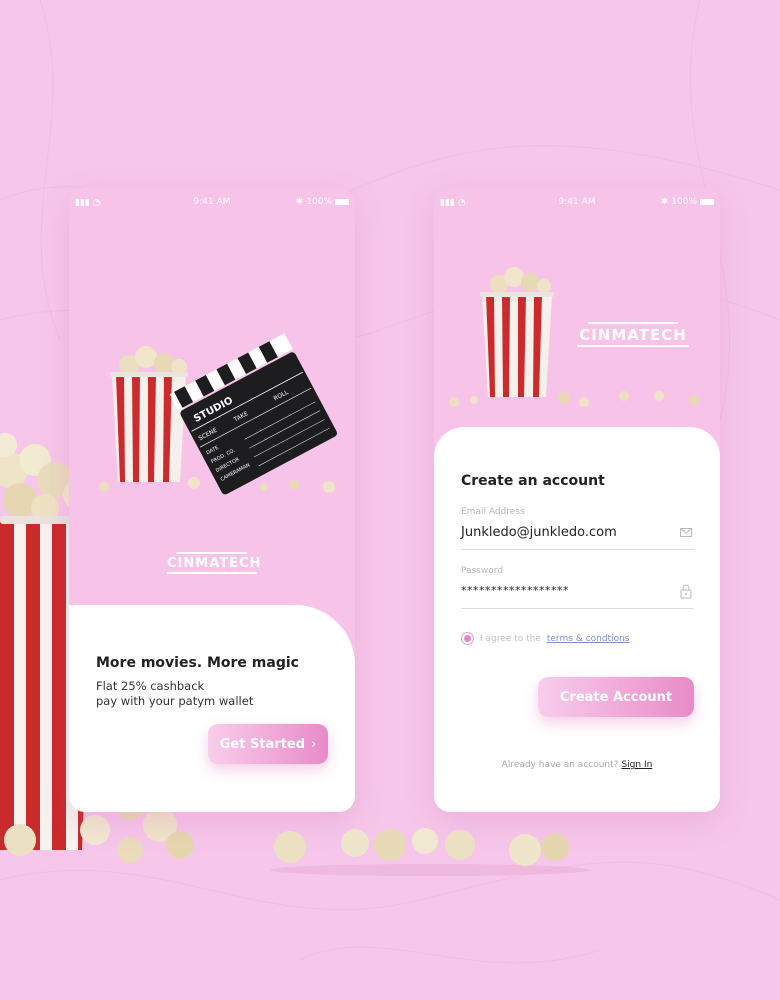 The height and width of the screenshot is (1000, 780). What do you see at coordinates (686, 532) in the screenshot?
I see `mail-icon` at bounding box center [686, 532].